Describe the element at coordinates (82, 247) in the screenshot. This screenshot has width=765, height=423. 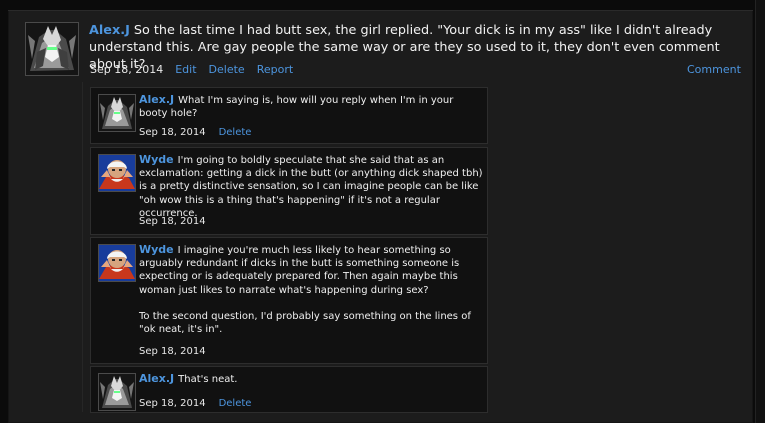
I see `reply-thread-line` at that location.